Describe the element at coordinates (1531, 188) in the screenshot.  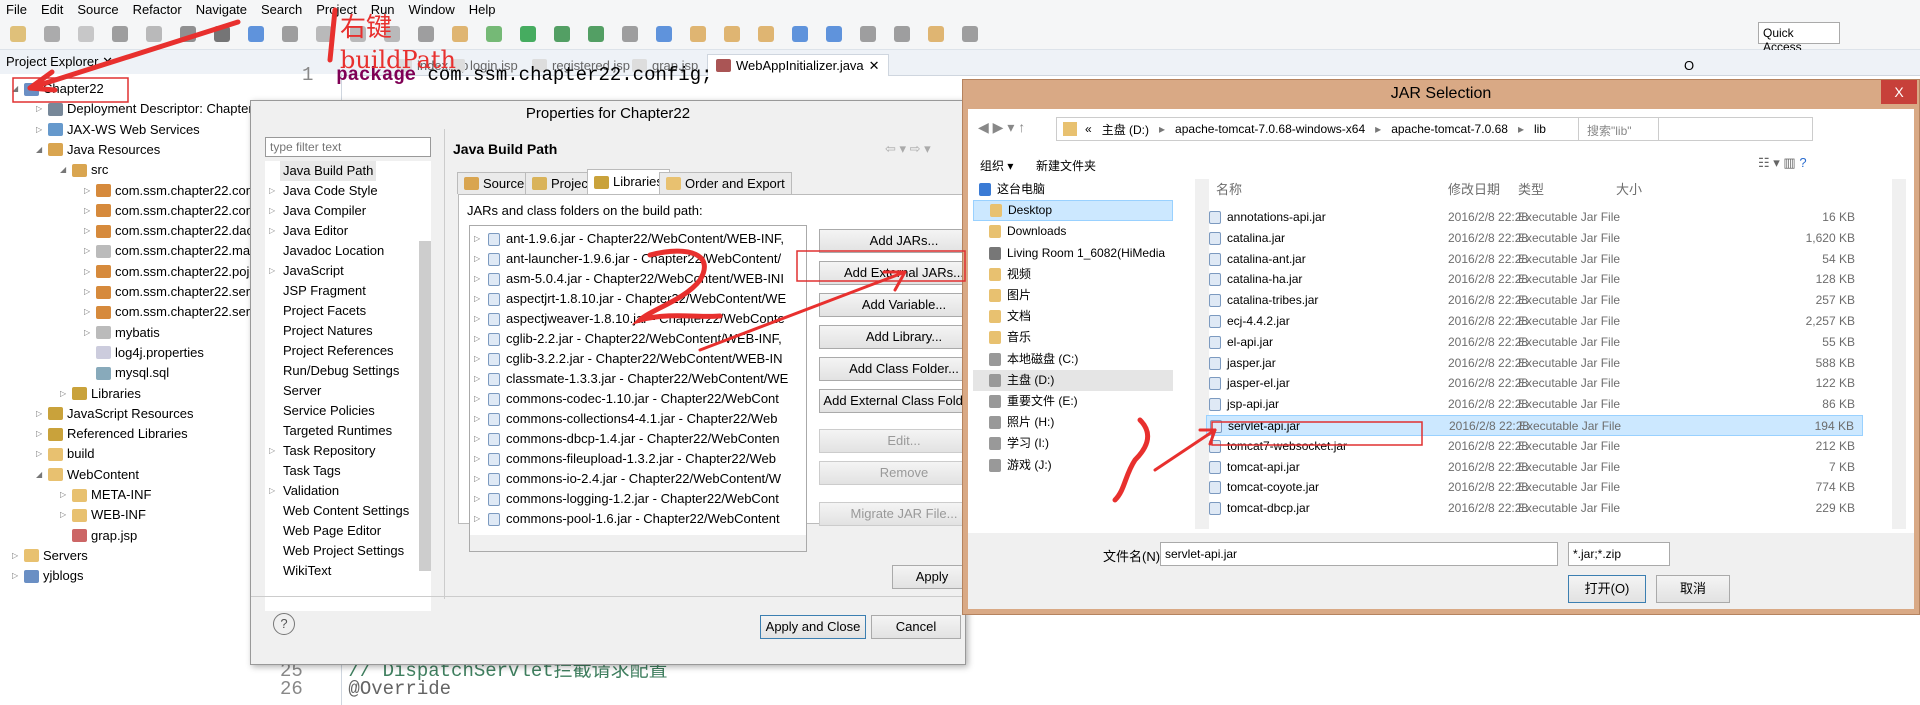
I see `column-header-type: 类型` at that location.